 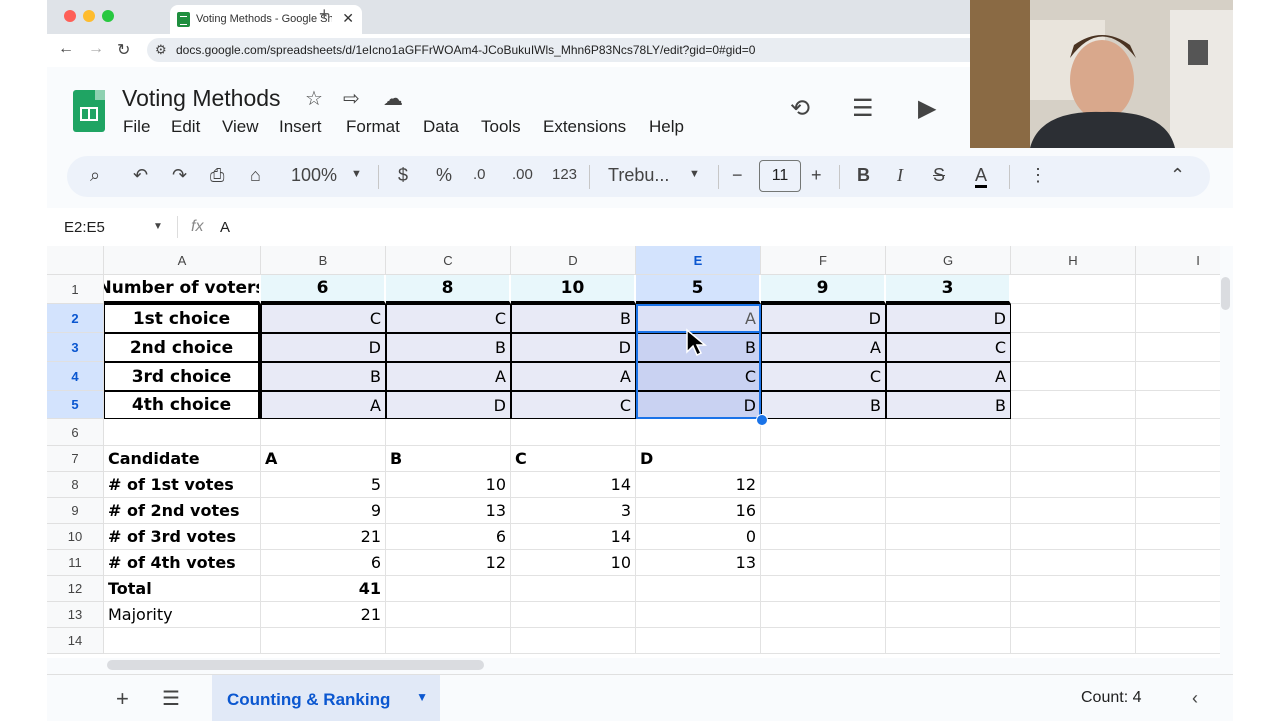 What do you see at coordinates (323, 459) in the screenshot?
I see `cell-b7: A` at bounding box center [323, 459].